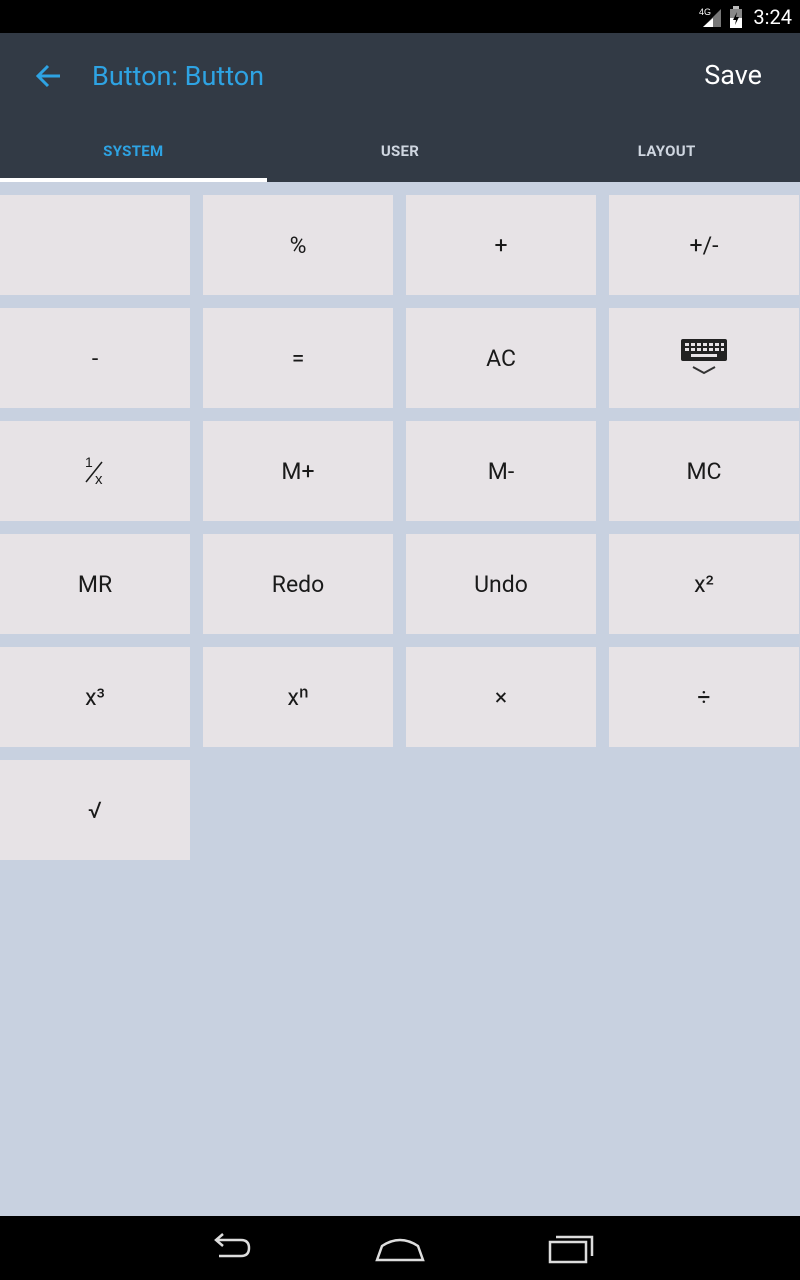 This screenshot has width=800, height=1280. Describe the element at coordinates (501, 245) in the screenshot. I see `key-plus: +` at that location.